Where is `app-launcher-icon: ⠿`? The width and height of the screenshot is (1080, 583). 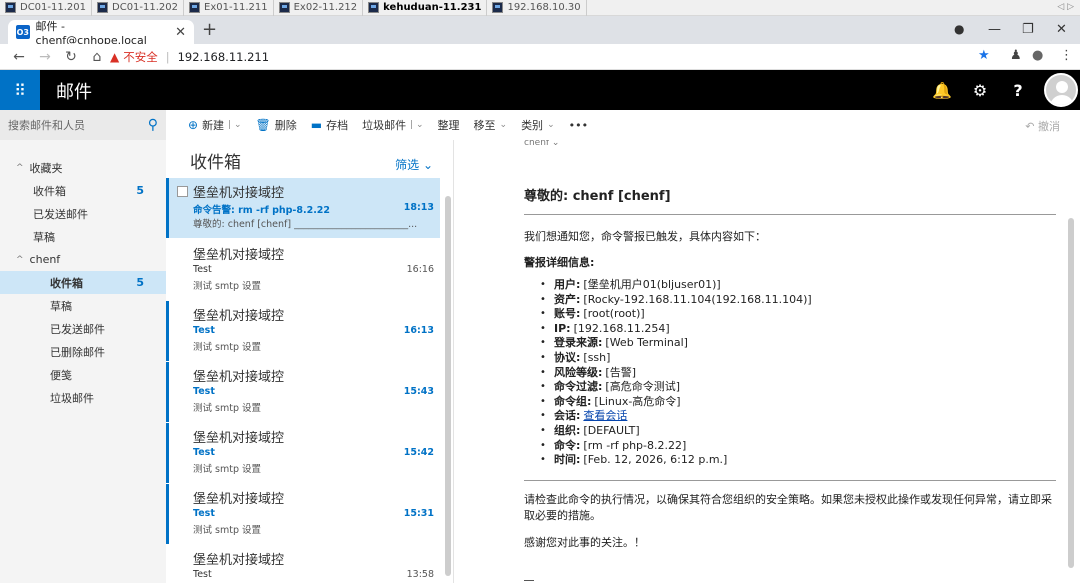 app-launcher-icon: ⠿ is located at coordinates (20, 90).